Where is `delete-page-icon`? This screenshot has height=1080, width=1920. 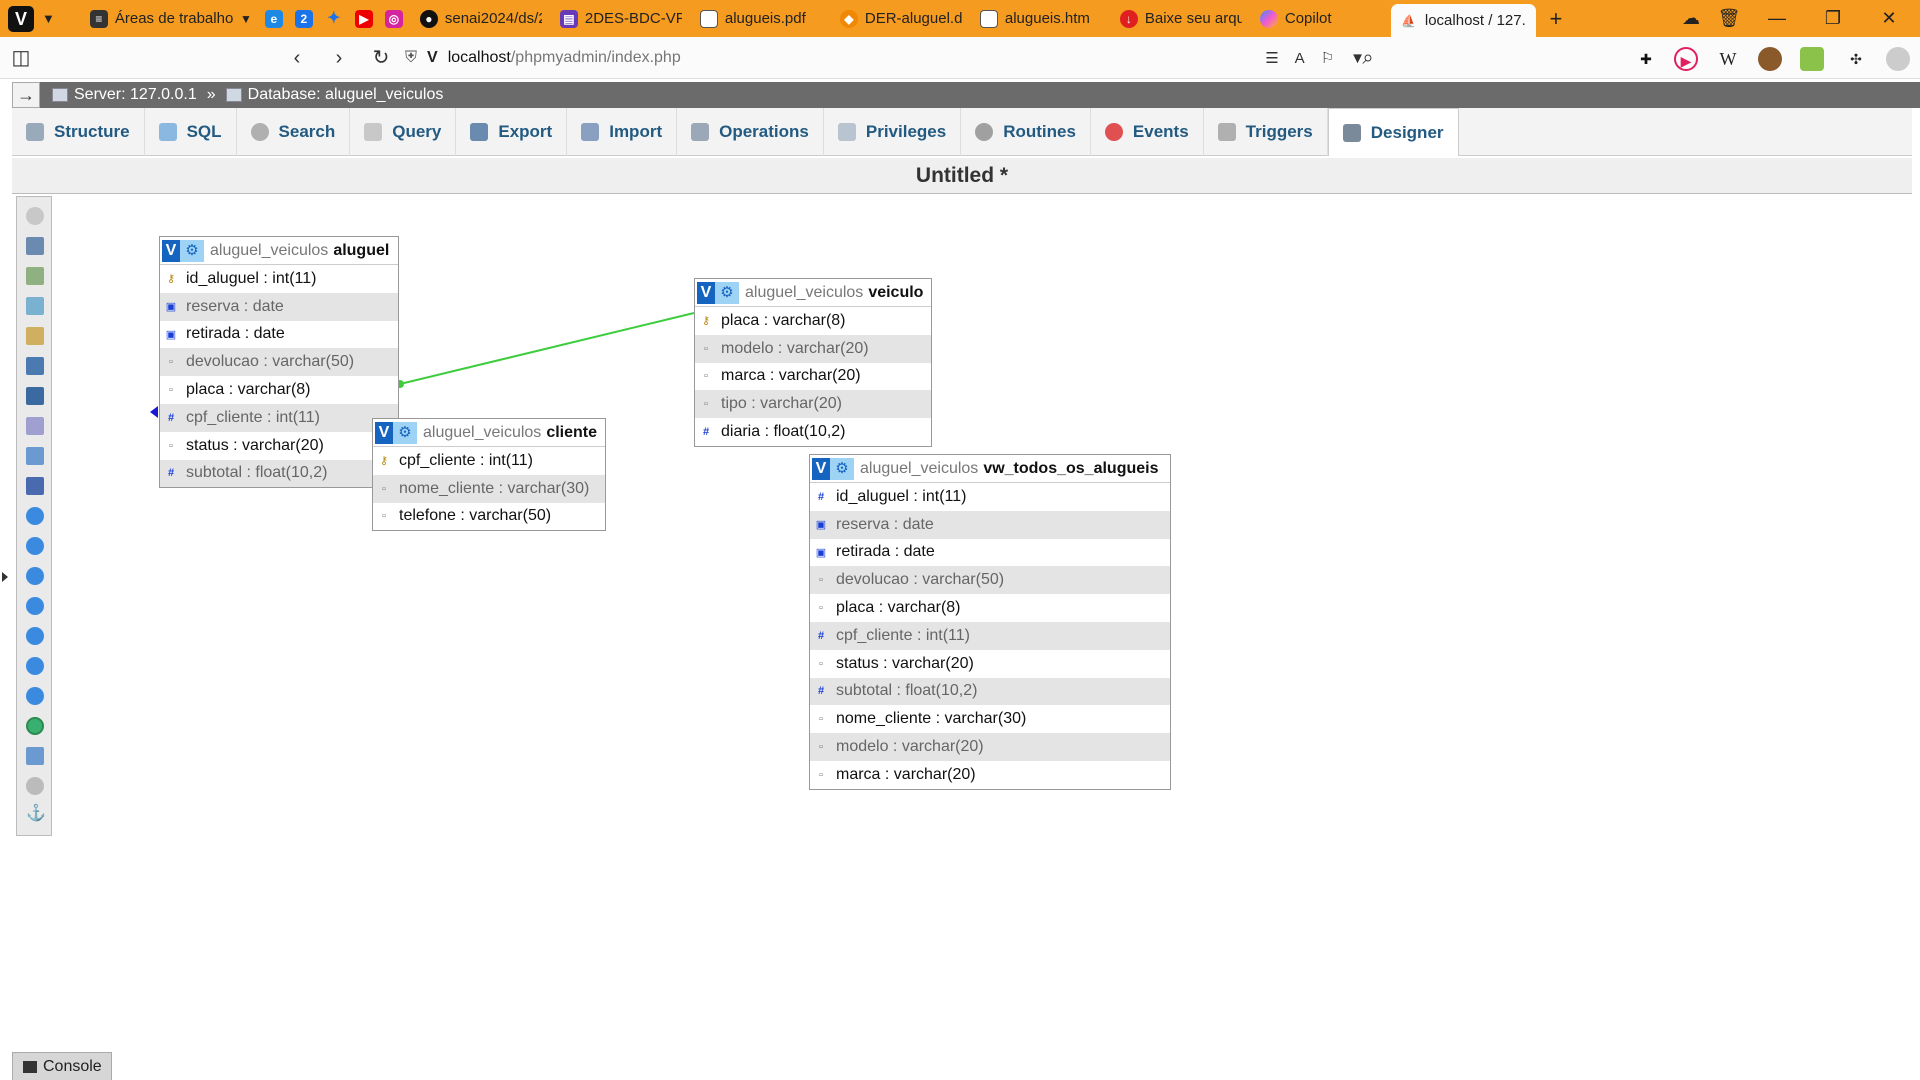
delete-page-icon is located at coordinates (35, 426).